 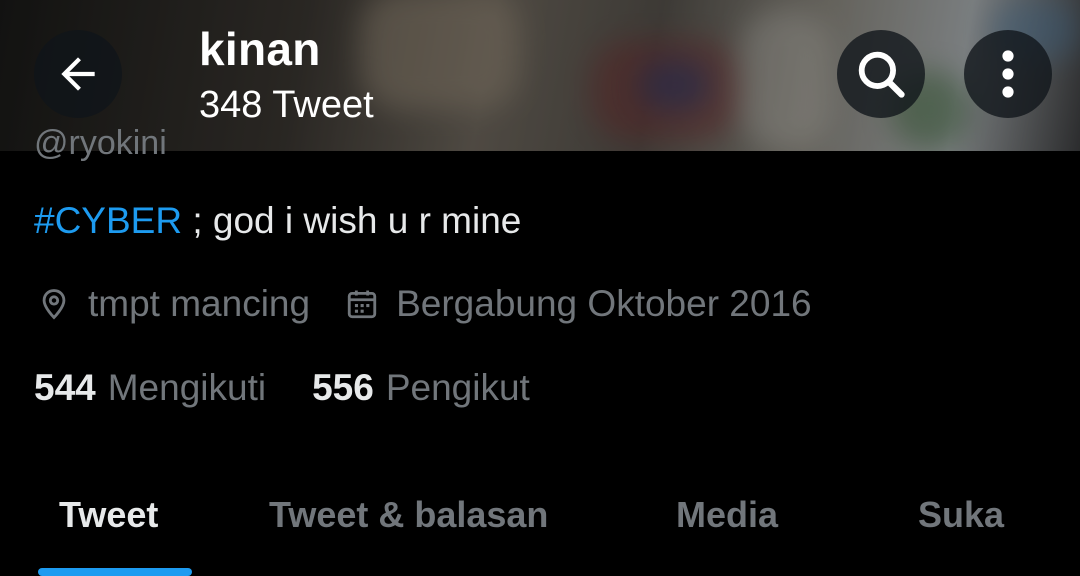 I want to click on back-button, so click(x=78, y=74).